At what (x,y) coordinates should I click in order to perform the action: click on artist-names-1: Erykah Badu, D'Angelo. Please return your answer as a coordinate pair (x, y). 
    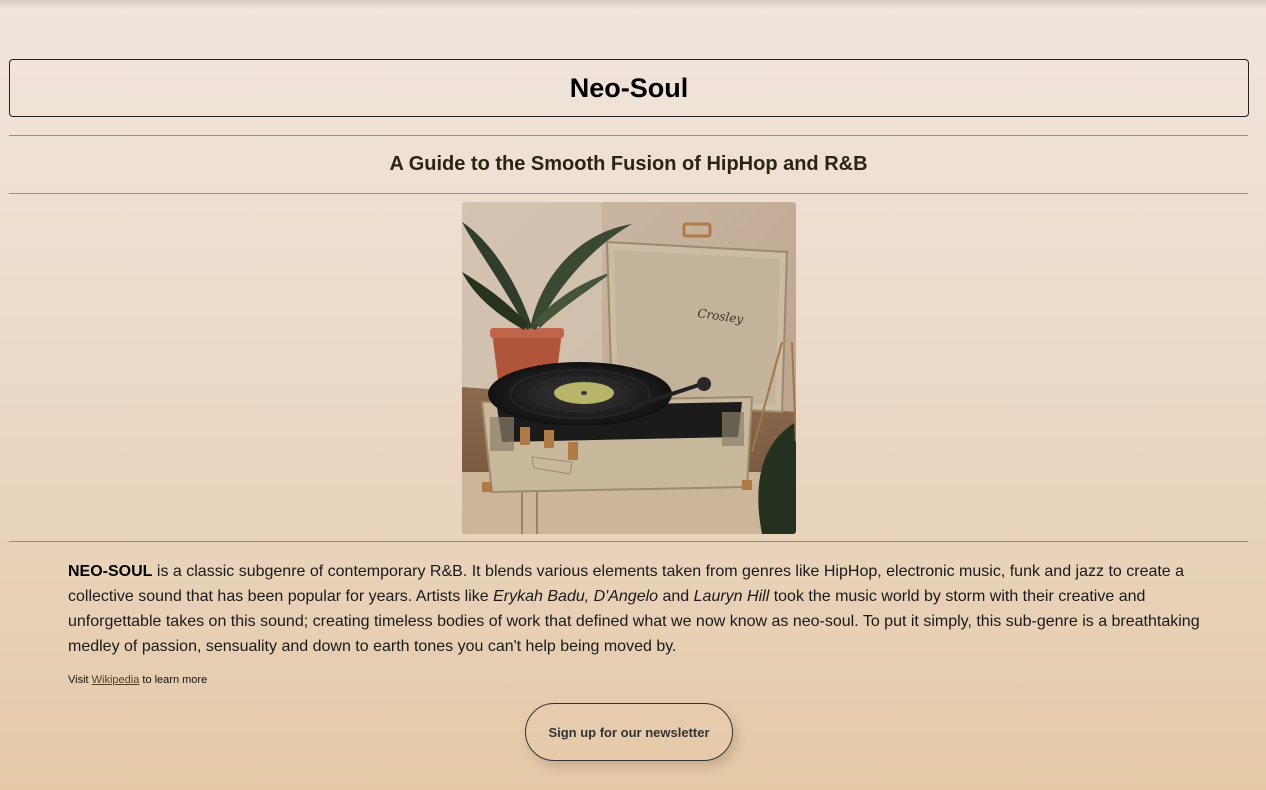
    Looking at the image, I should click on (576, 596).